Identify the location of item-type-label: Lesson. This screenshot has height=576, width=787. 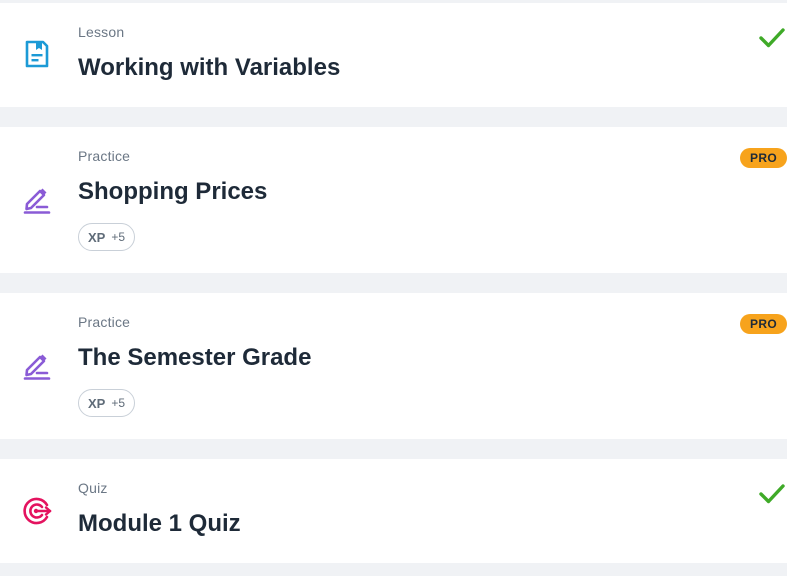
(101, 32).